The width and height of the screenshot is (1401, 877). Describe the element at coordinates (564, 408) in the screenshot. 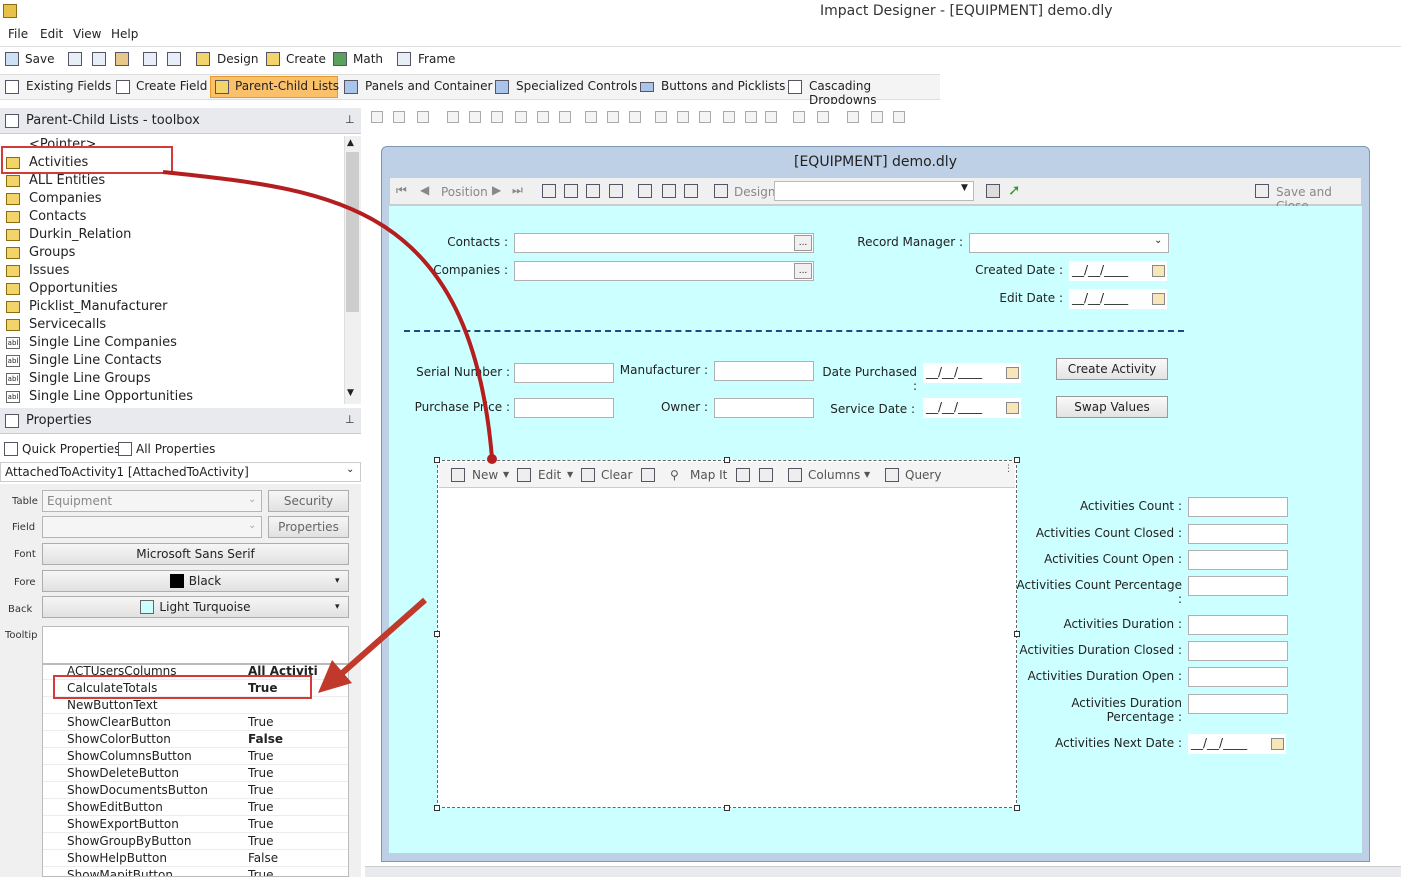

I see `purchase-price-input` at that location.